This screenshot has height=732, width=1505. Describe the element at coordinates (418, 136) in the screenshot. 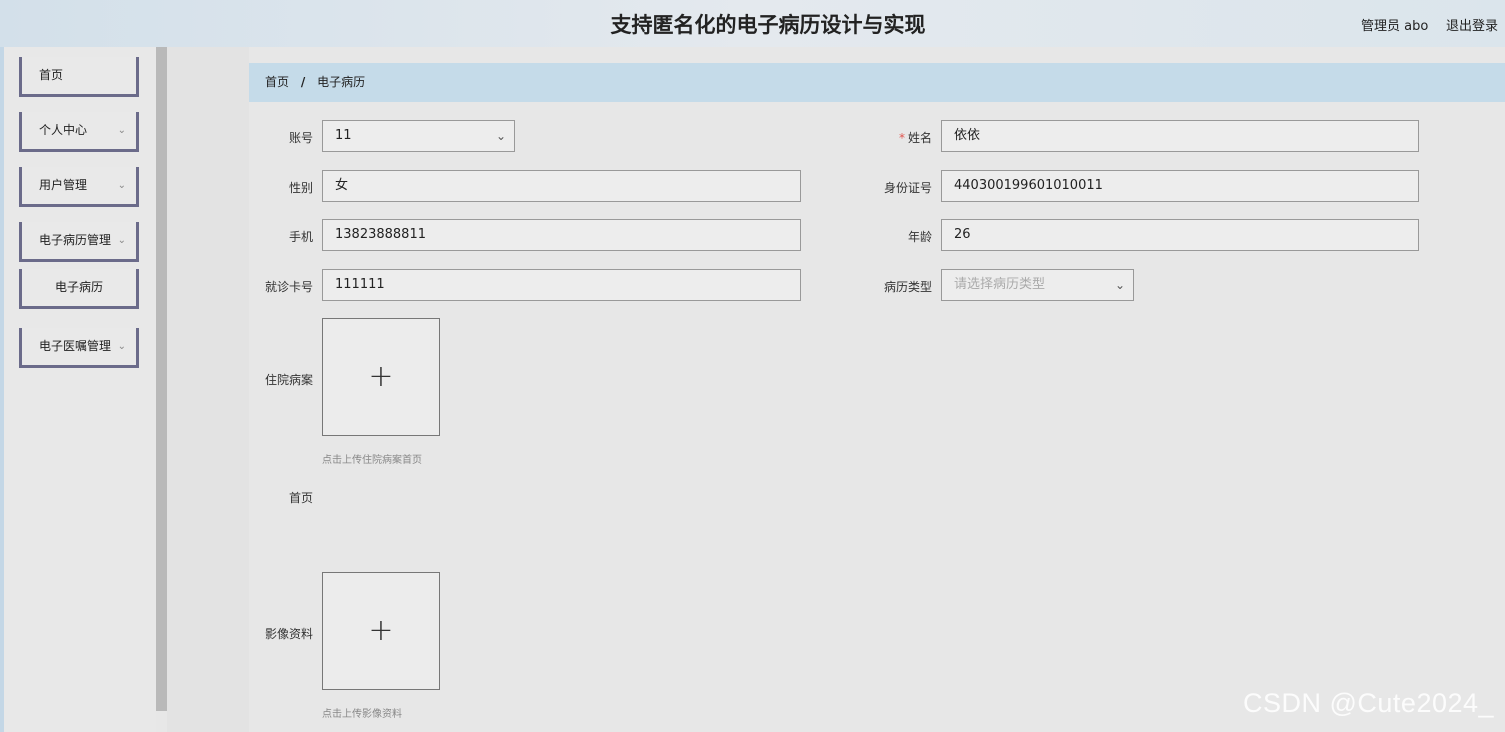

I see `account-select: 11 ⌄` at that location.